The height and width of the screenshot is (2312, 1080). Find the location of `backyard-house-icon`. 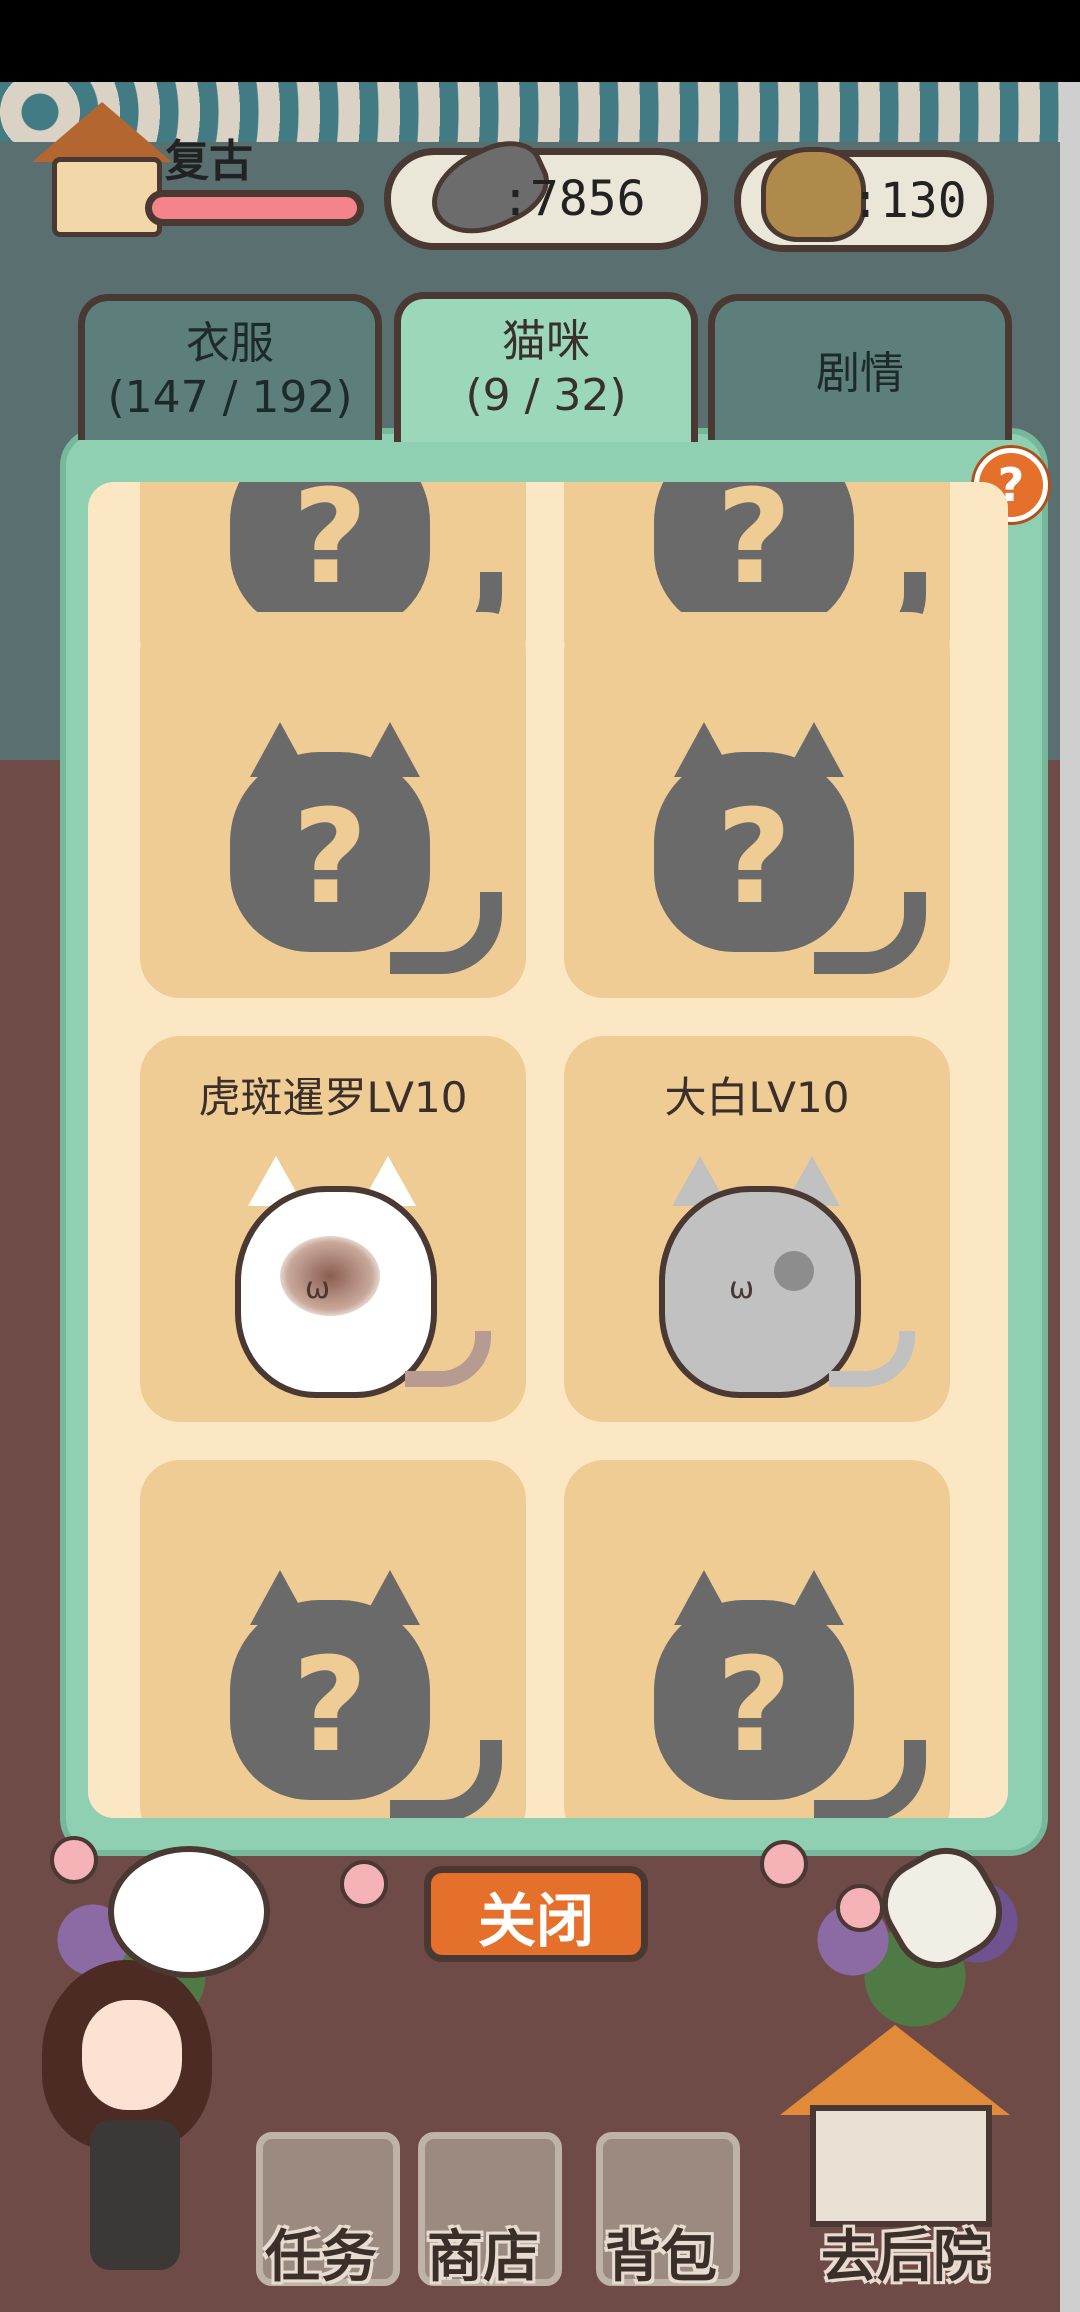

backyard-house-icon is located at coordinates (895, 2126).